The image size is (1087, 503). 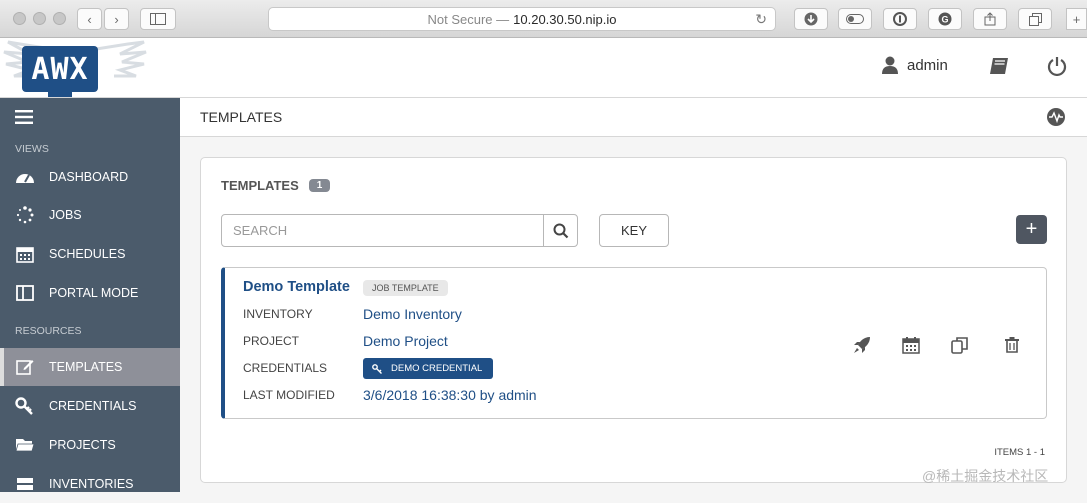 I want to click on copy-button, so click(x=960, y=345).